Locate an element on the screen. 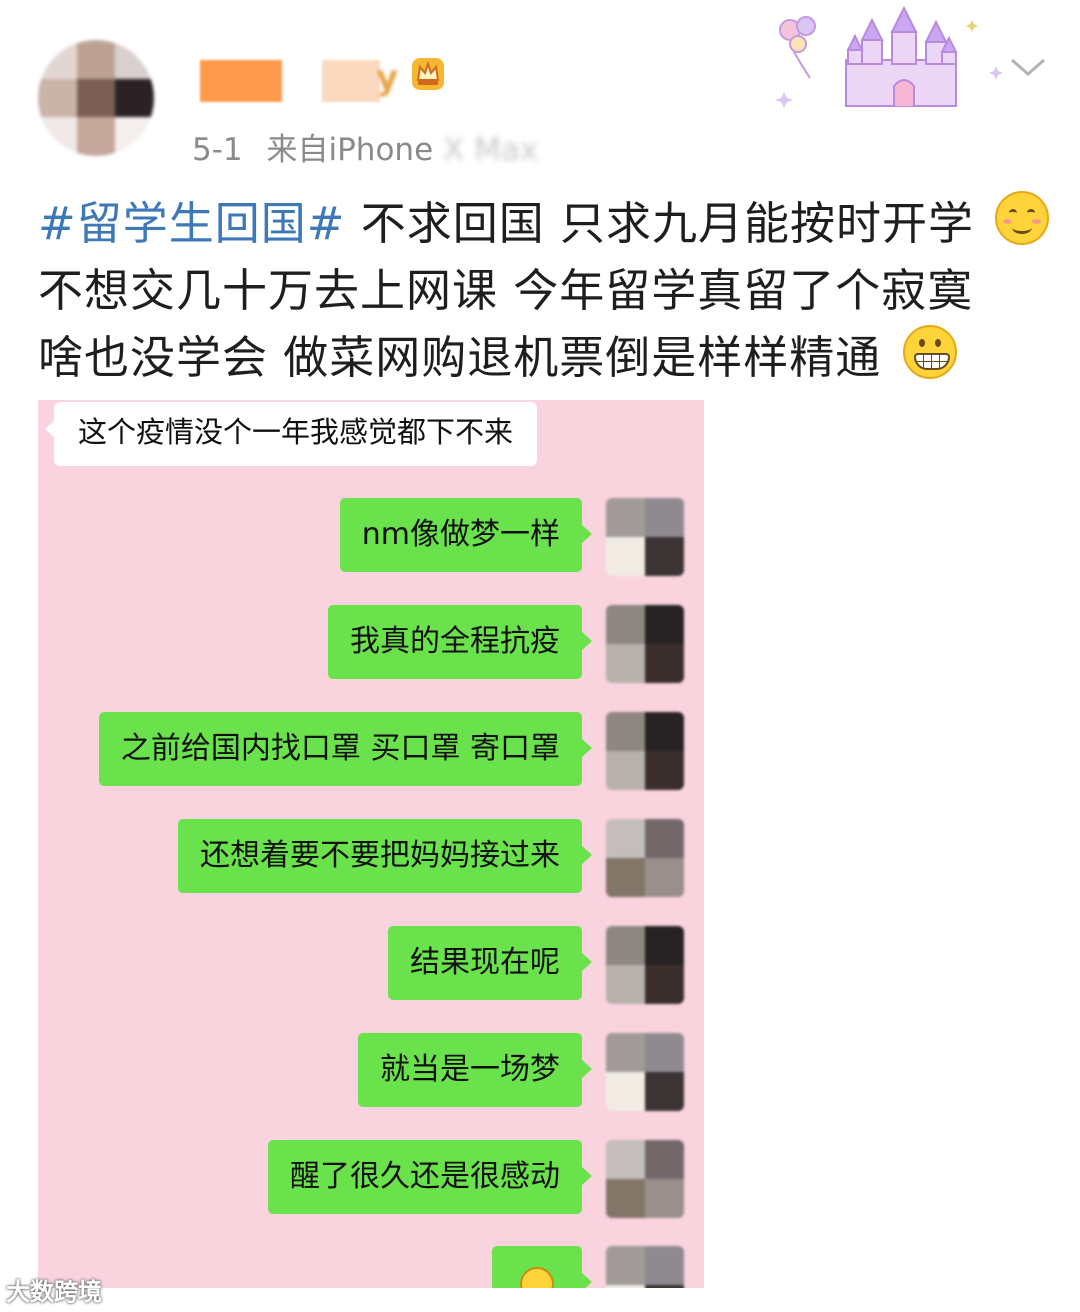 The height and width of the screenshot is (1312, 1080). hashtag-link: #留学生回国# is located at coordinates (191, 223).